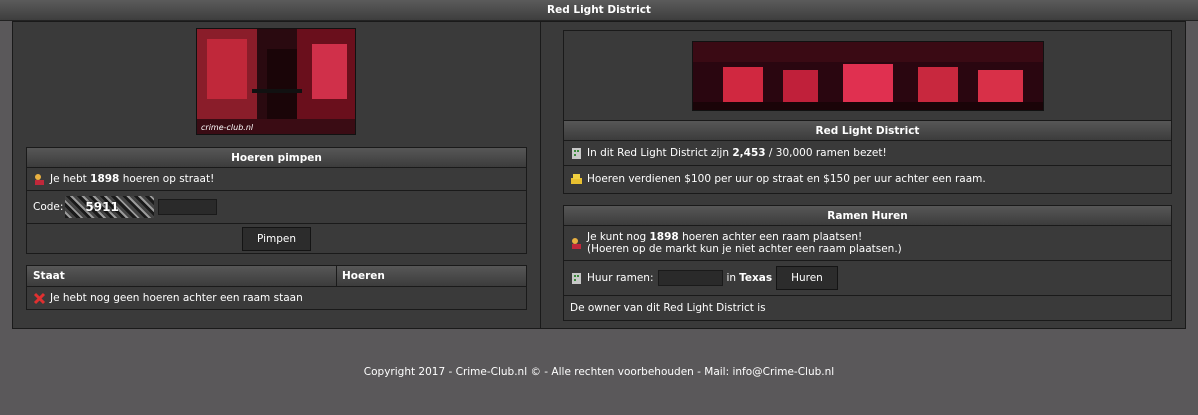  I want to click on red-light-banner-left: crime-club.nl, so click(276, 81).